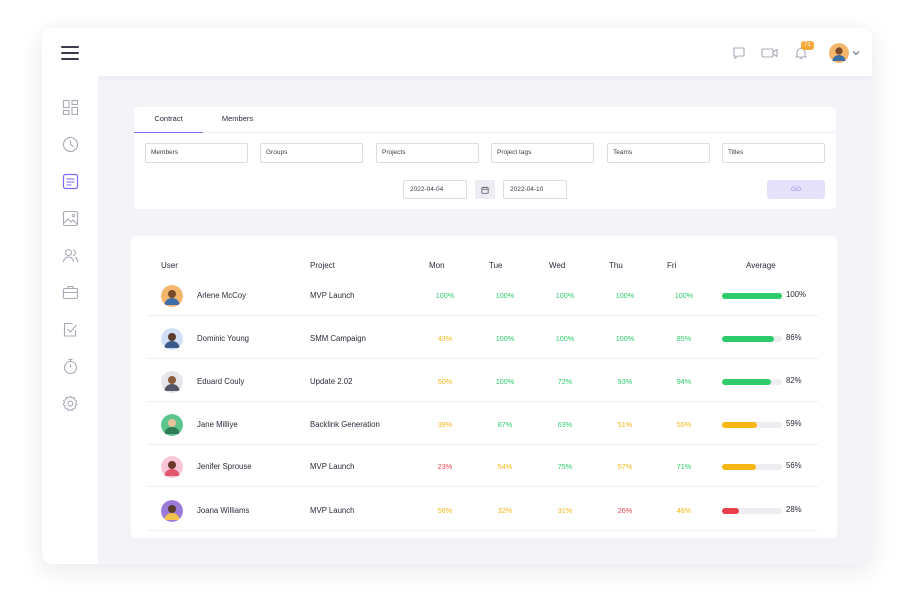 This screenshot has width=912, height=607. Describe the element at coordinates (505, 295) in the screenshot. I see `tue-value: 100%` at that location.